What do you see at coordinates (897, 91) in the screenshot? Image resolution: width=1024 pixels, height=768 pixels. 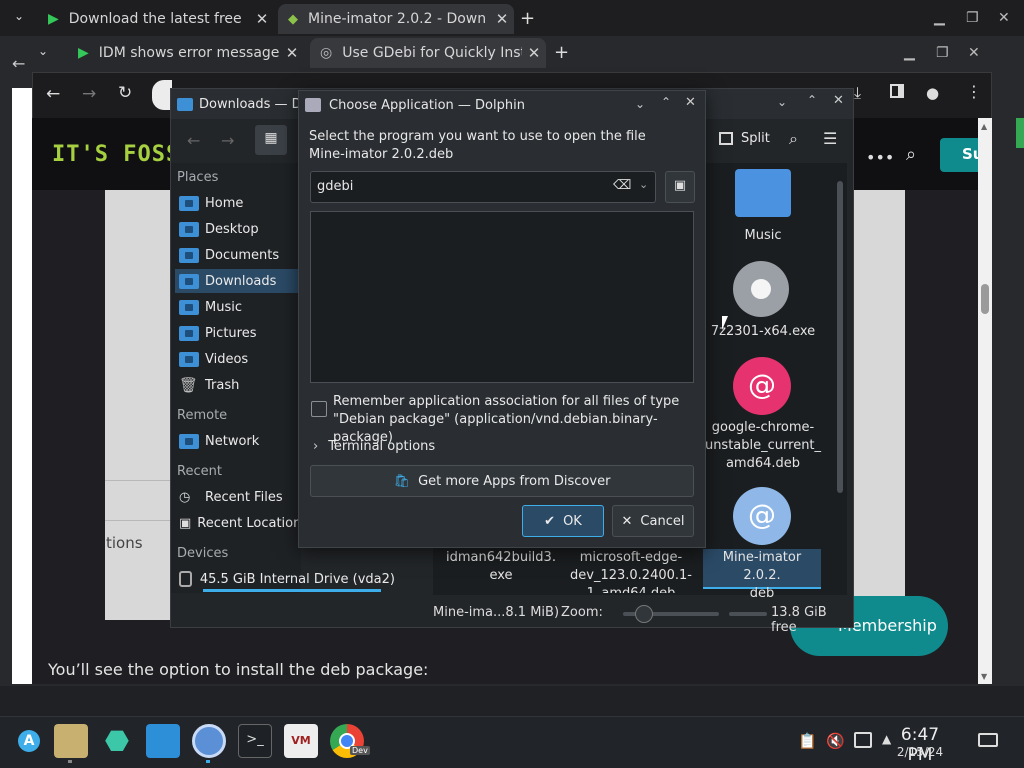 I see `sidepanel-icon` at bounding box center [897, 91].